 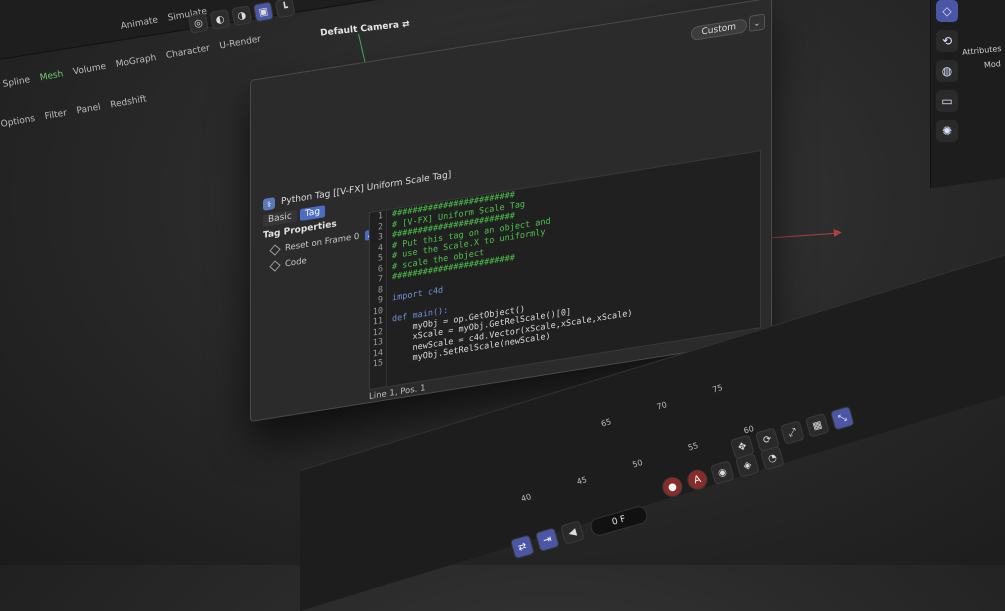 I want to click on viewport-menu: Options Filter Panel Redshift, so click(x=73, y=112).